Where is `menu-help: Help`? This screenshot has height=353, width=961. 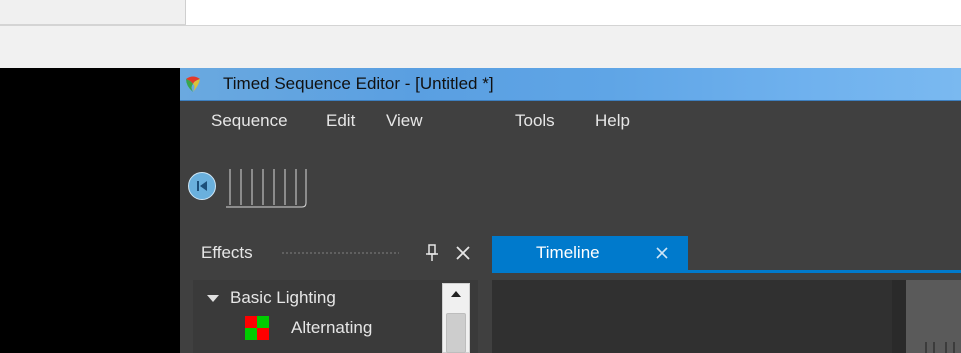
menu-help: Help is located at coordinates (612, 121).